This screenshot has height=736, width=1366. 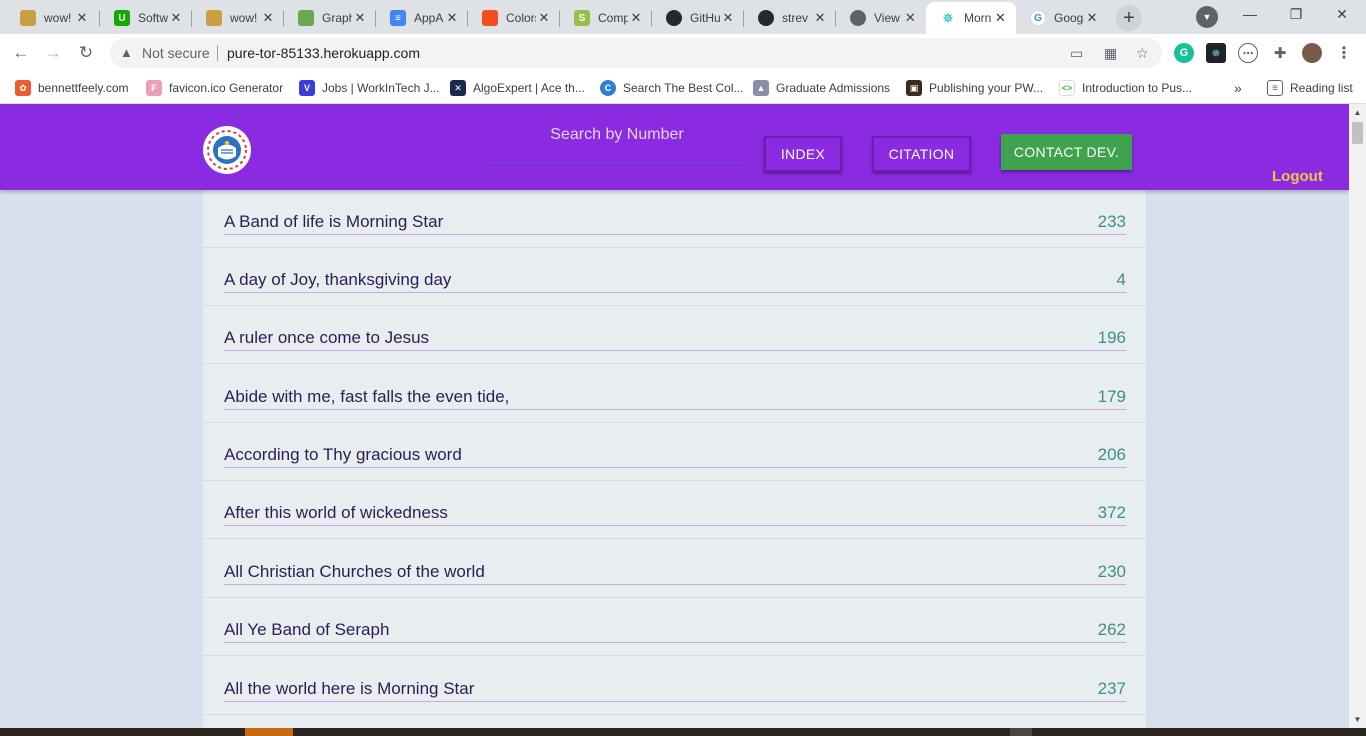 What do you see at coordinates (58, 18) in the screenshot?
I see `tab-title: wow!` at bounding box center [58, 18].